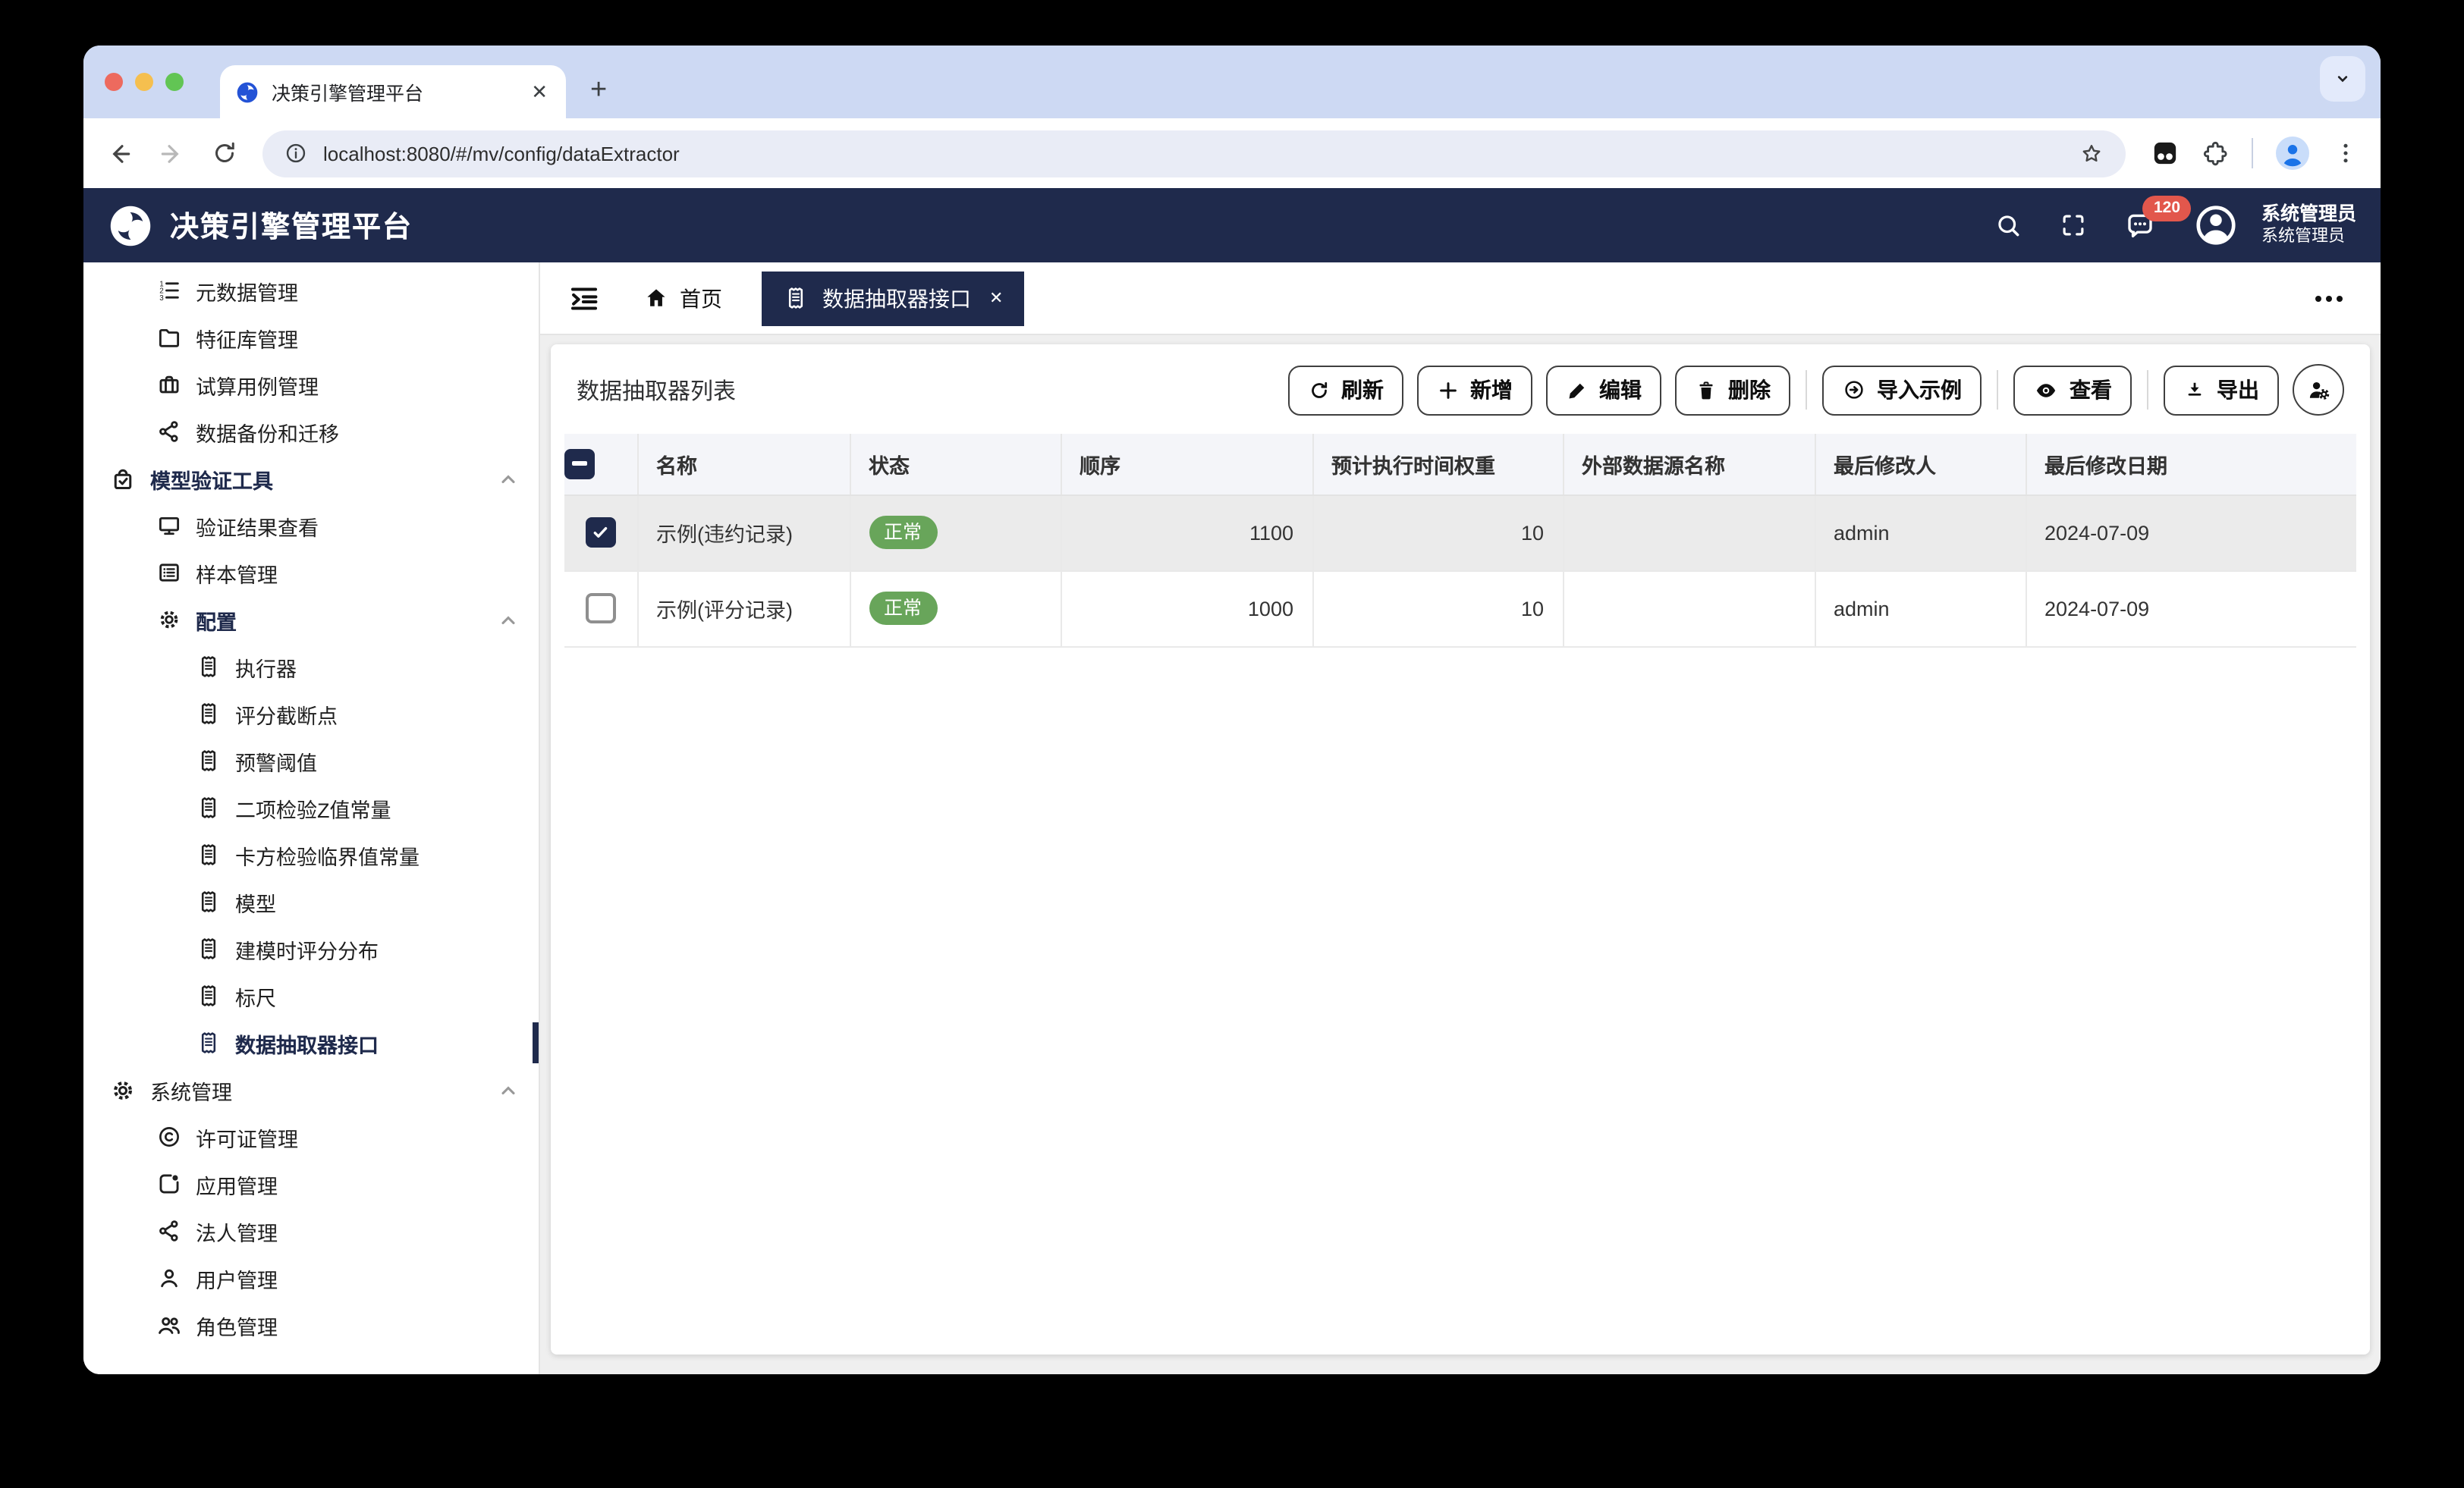  Describe the element at coordinates (2167, 208) in the screenshot. I see `message-count-badge: 120` at that location.